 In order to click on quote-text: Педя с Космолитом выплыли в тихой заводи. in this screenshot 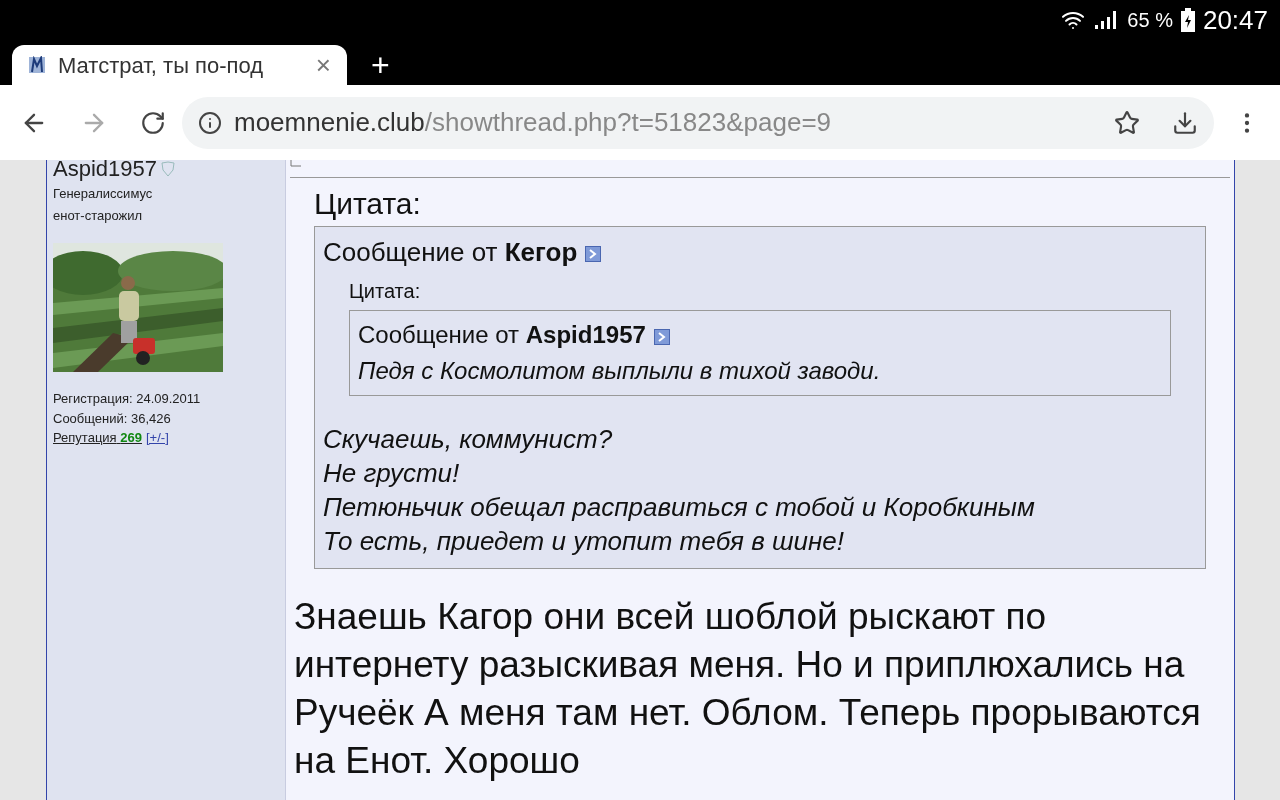, I will do `click(620, 371)`.